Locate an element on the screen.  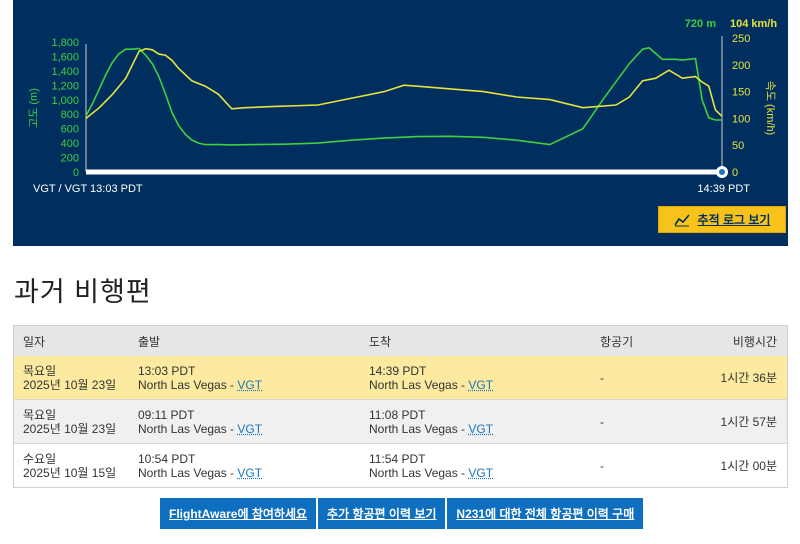
speed-tick-label: 150 is located at coordinates (741, 93).